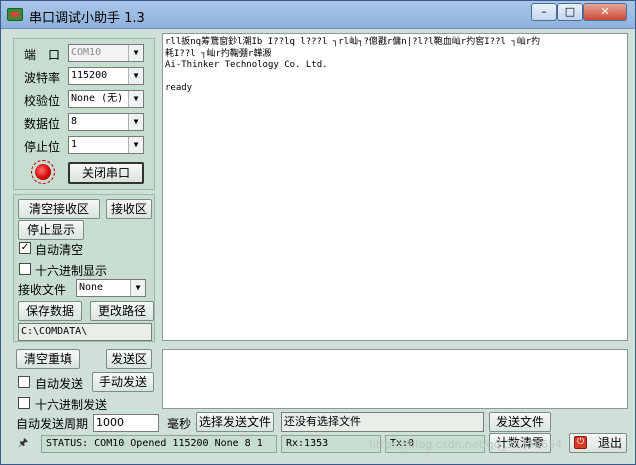 The width and height of the screenshot is (636, 465). Describe the element at coordinates (610, 443) in the screenshot. I see `exit-label: 退出` at that location.